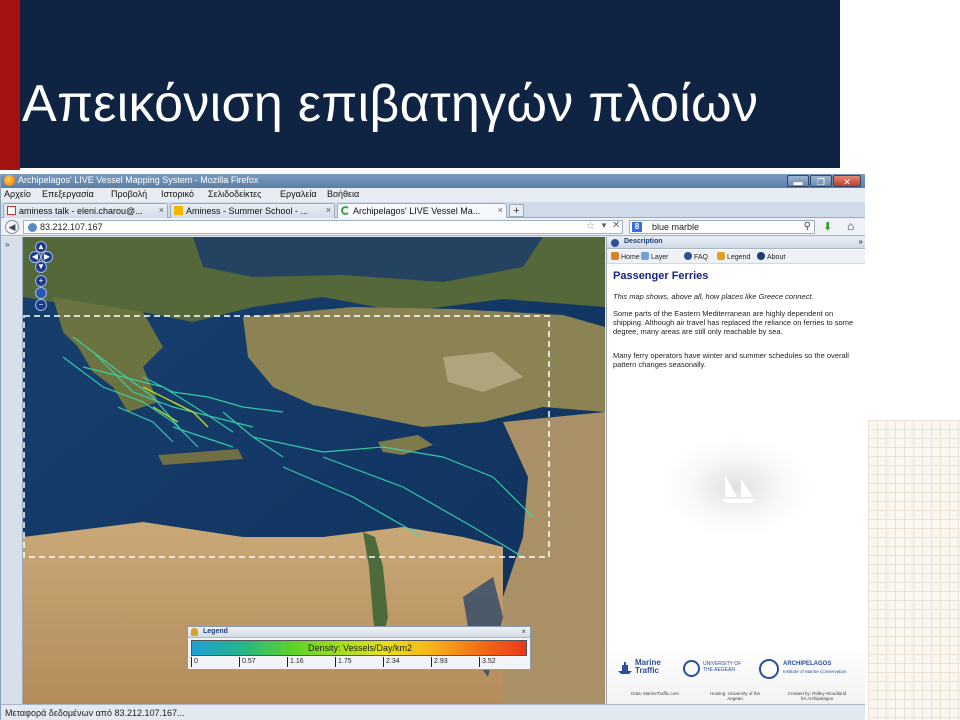 Image resolution: width=960 pixels, height=720 pixels. Describe the element at coordinates (676, 227) in the screenshot. I see `search-text: blue marble` at that location.